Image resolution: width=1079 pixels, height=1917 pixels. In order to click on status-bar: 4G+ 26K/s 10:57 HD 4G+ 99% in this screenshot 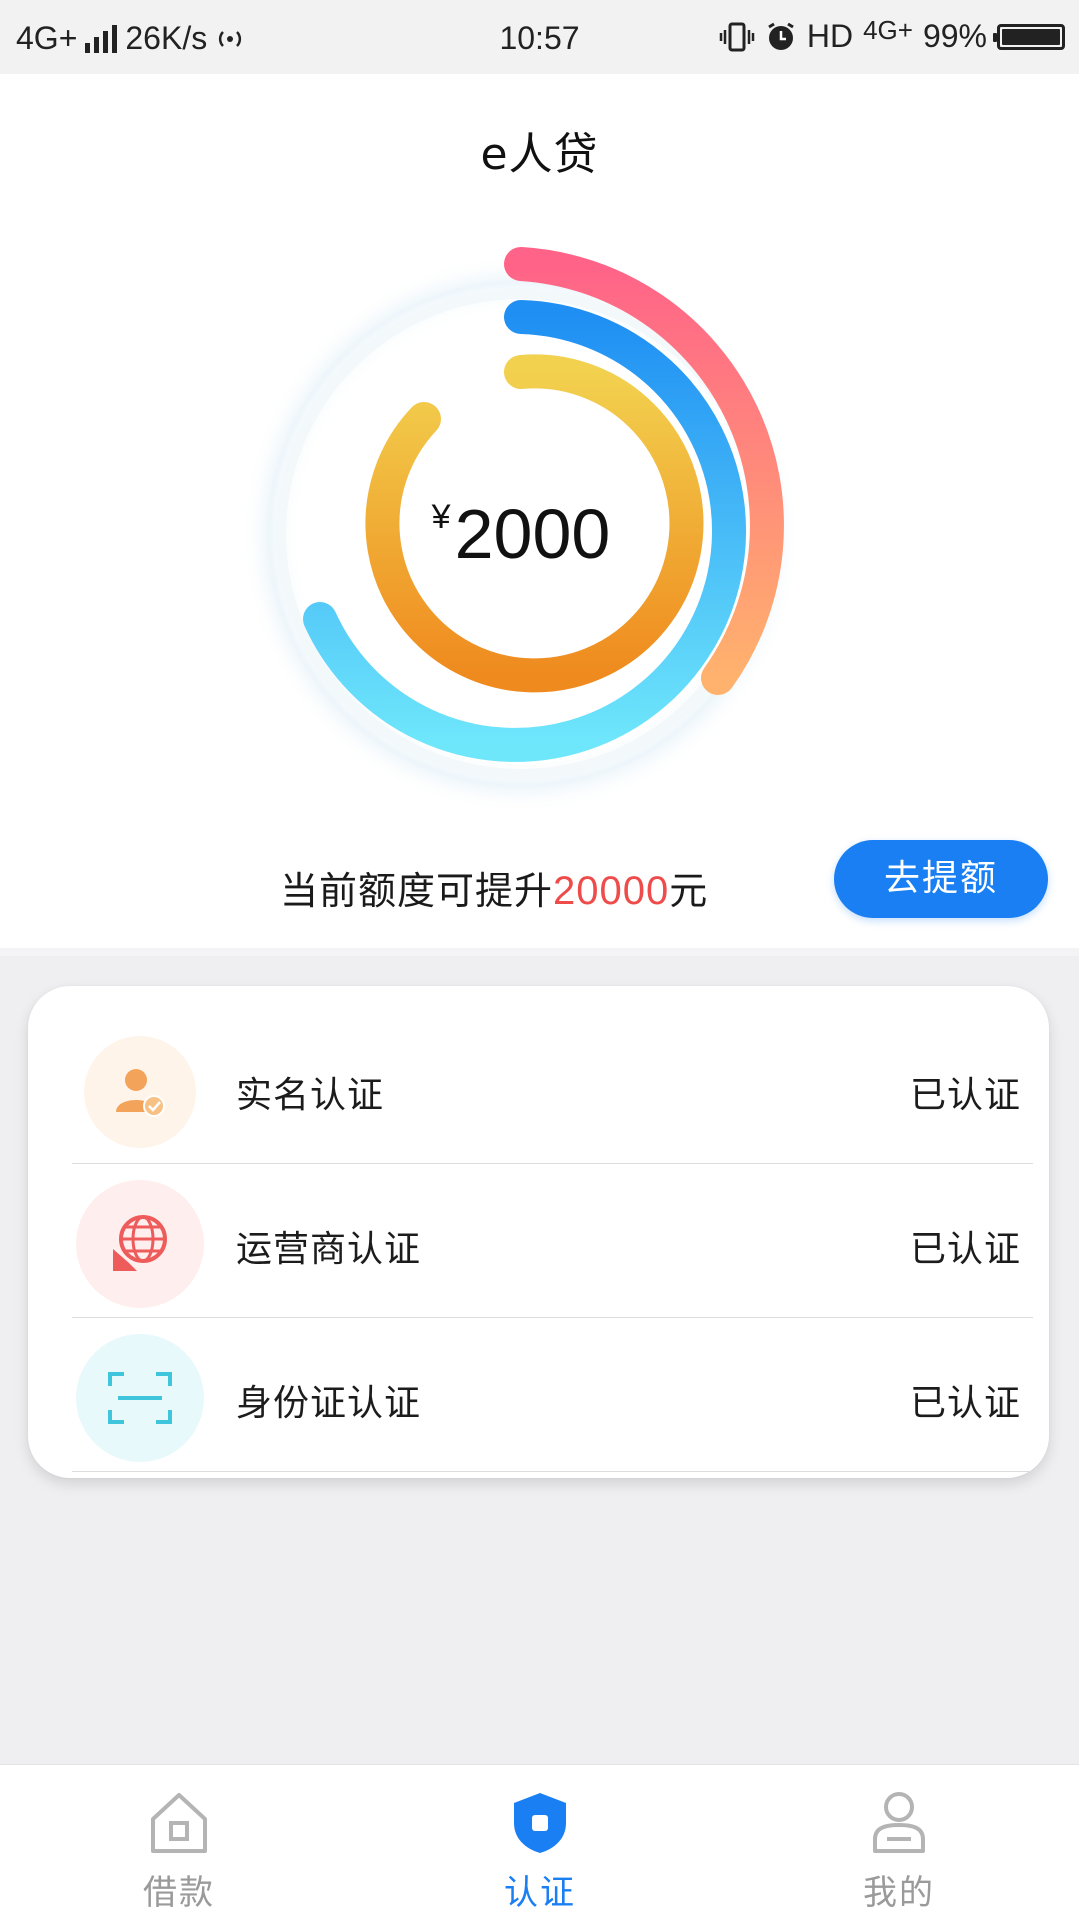, I will do `click(539, 37)`.